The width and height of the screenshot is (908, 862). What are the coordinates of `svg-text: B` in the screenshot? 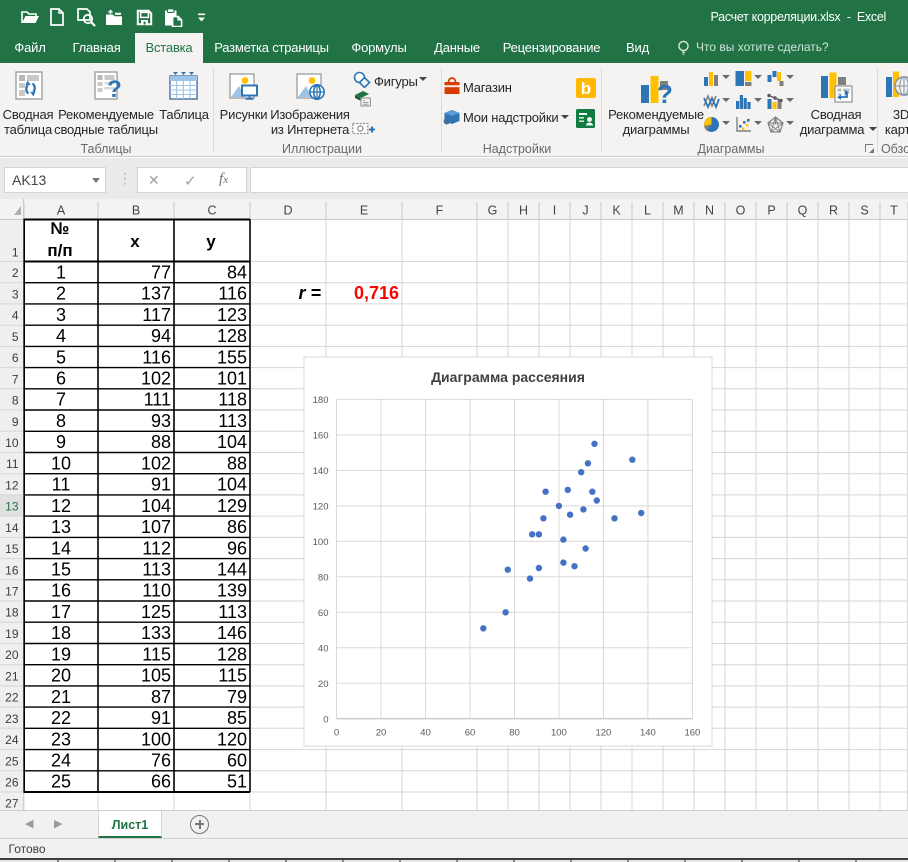 It's located at (136, 211).